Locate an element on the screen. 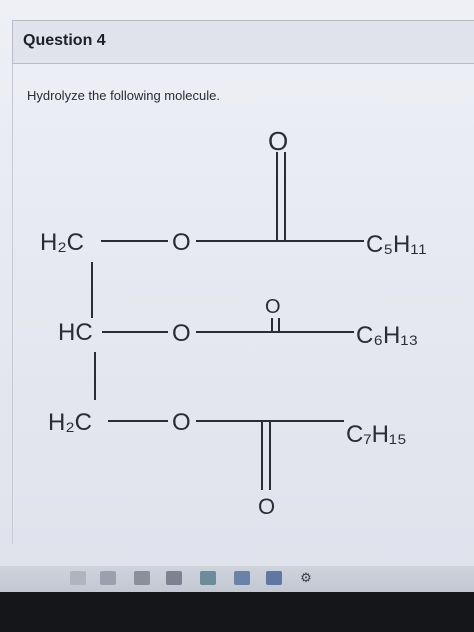 This screenshot has width=474, height=632. row3-carbonyl-oxygen: O is located at coordinates (266, 506).